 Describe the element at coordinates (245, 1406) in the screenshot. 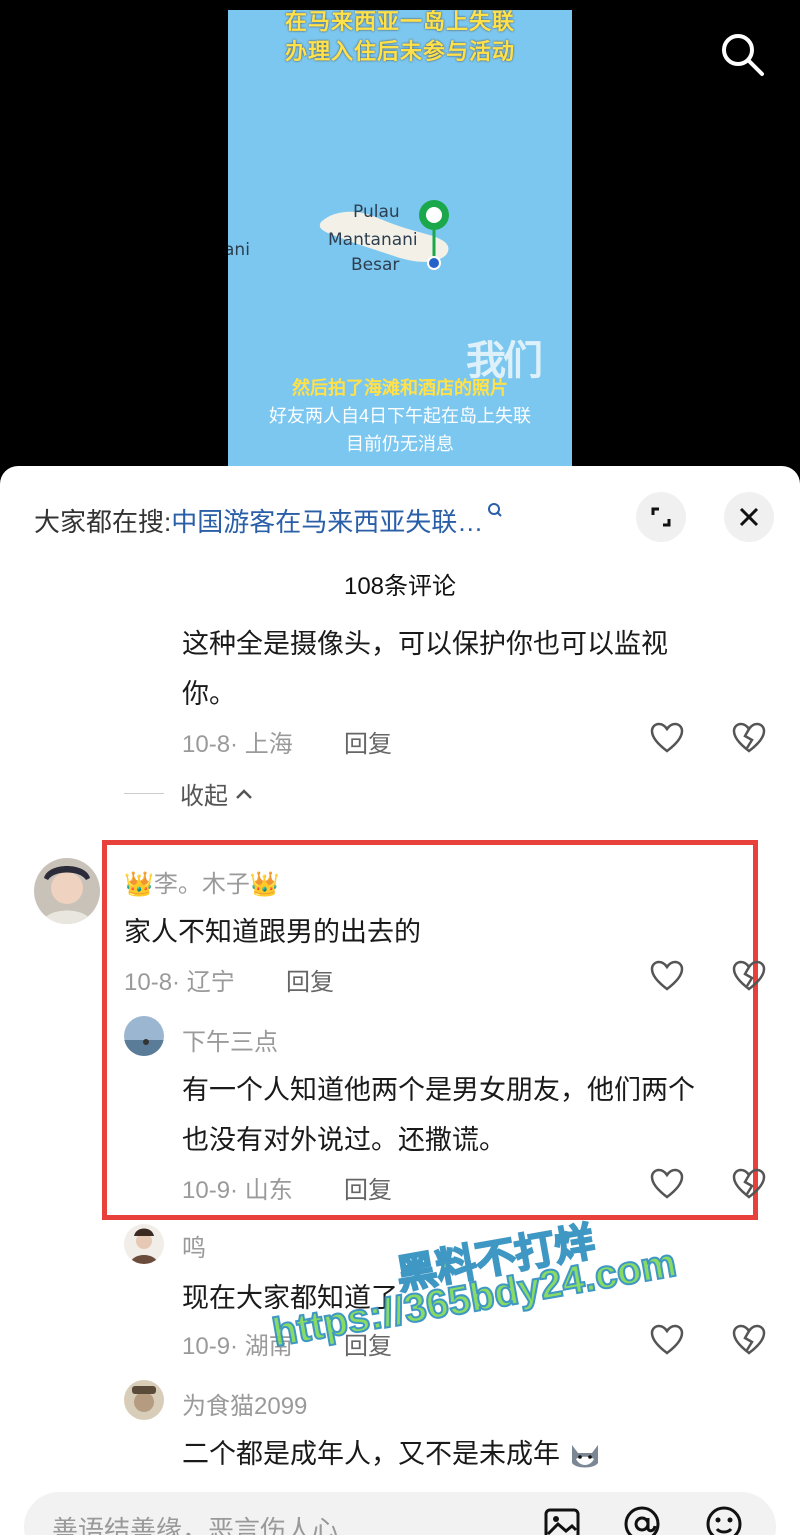

I see `username: 为食猫2099` at that location.